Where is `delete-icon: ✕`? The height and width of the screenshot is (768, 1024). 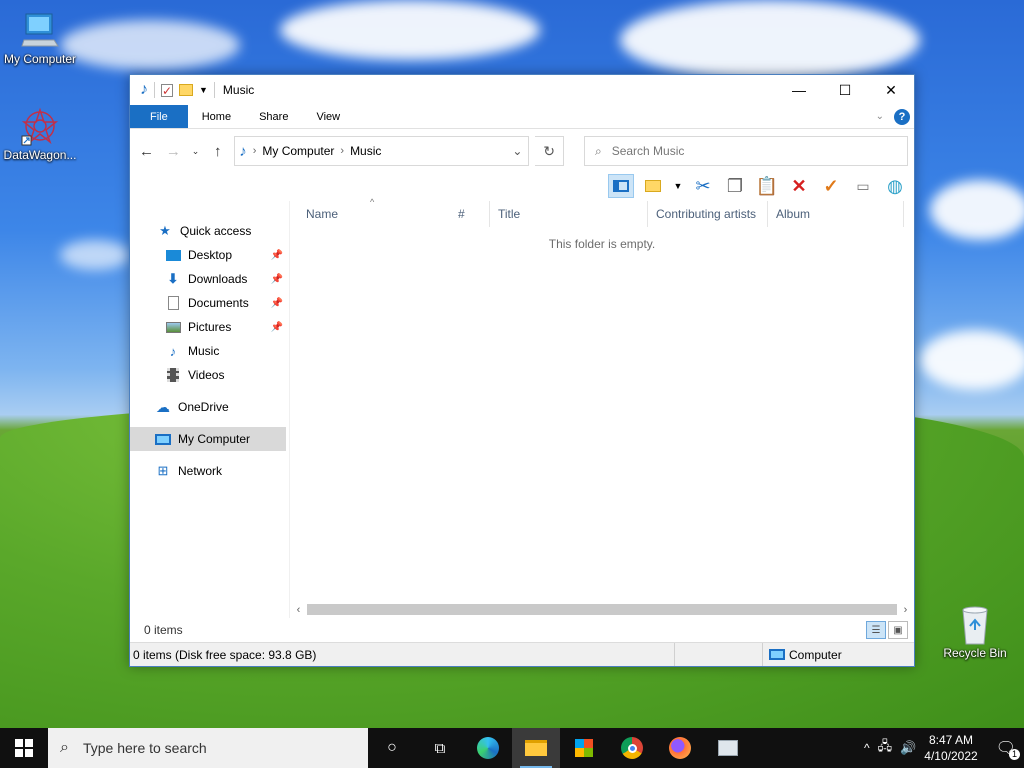
delete-icon: ✕ is located at coordinates (799, 186).